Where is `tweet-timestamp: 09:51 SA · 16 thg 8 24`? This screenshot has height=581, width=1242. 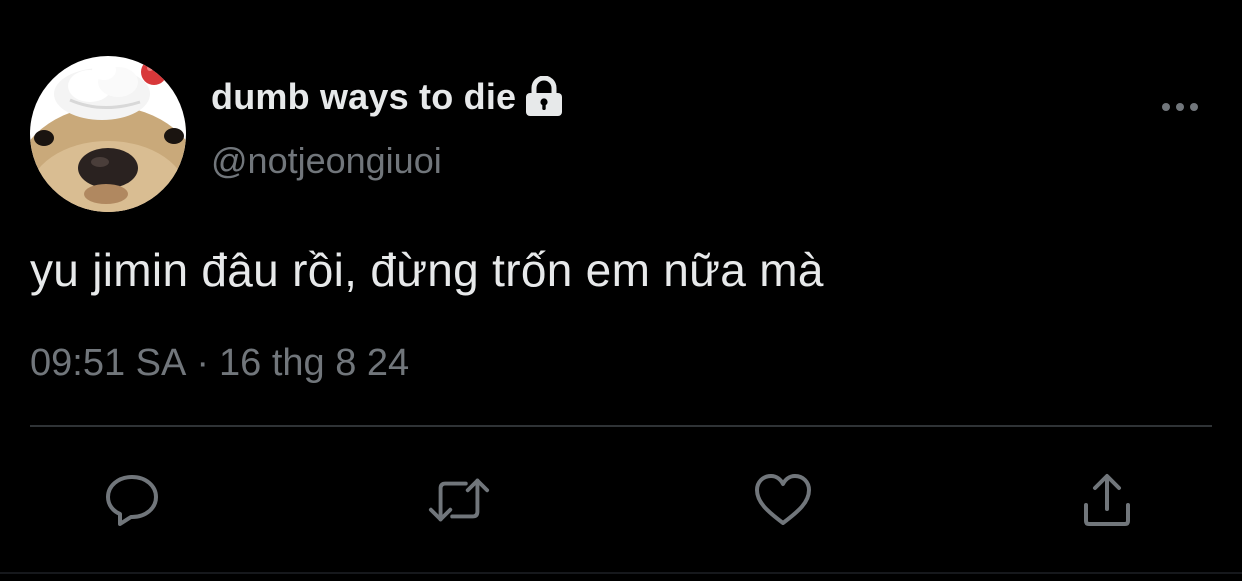 tweet-timestamp: 09:51 SA · 16 thg 8 24 is located at coordinates (219, 363).